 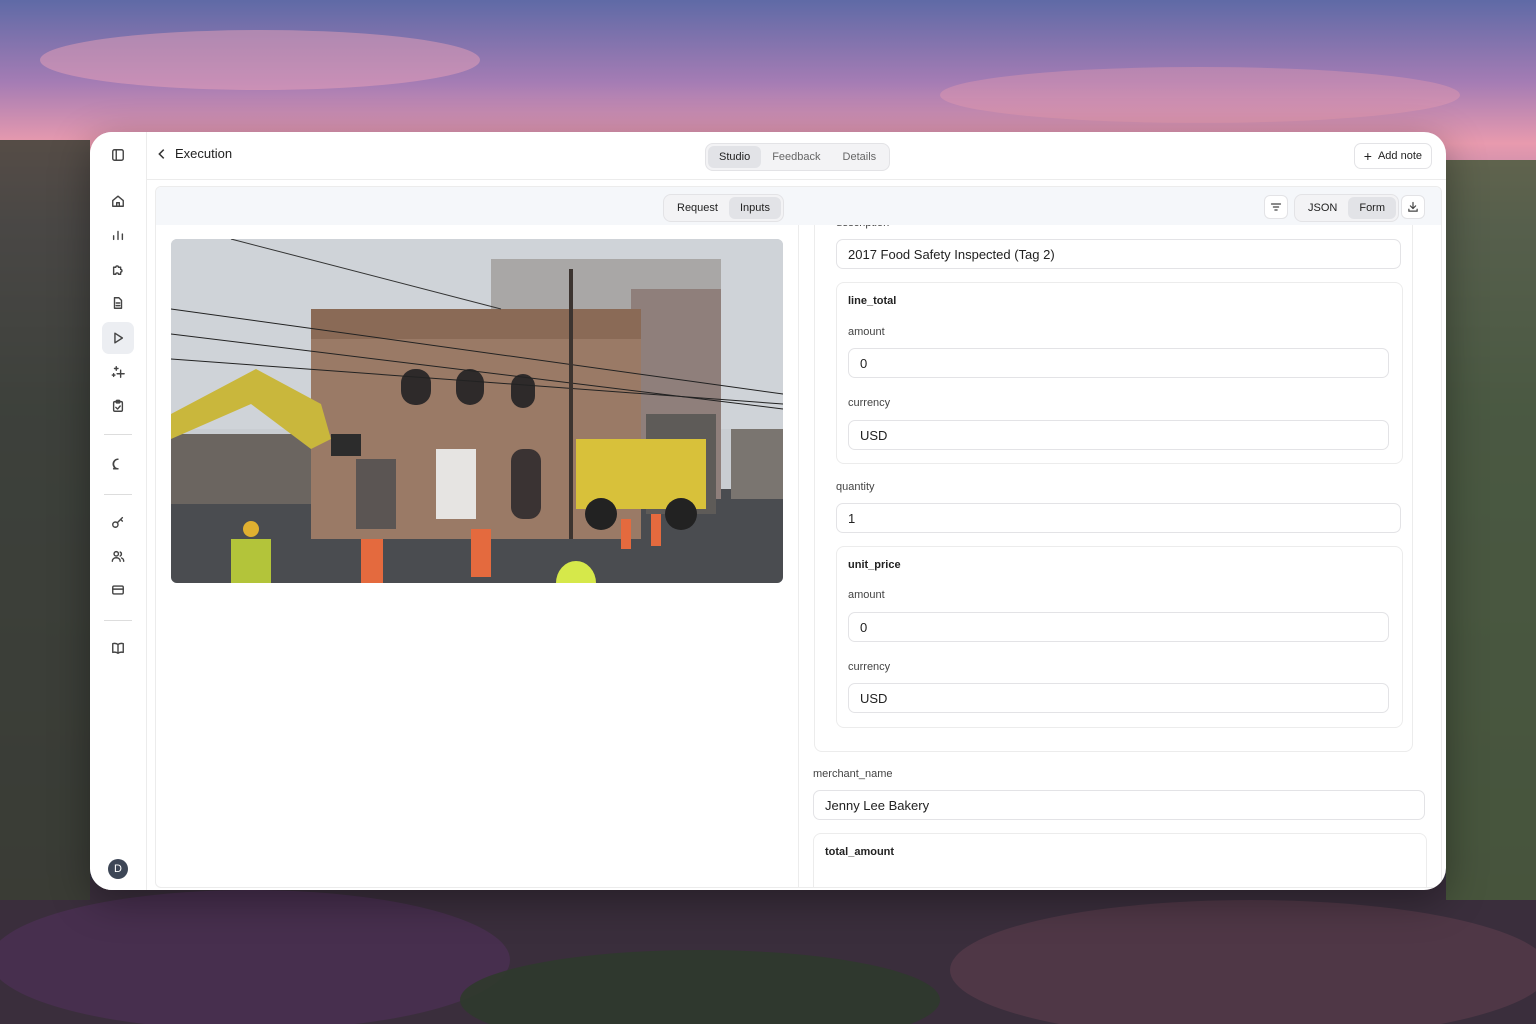 What do you see at coordinates (118, 406) in the screenshot?
I see `clipboard-check-icon` at bounding box center [118, 406].